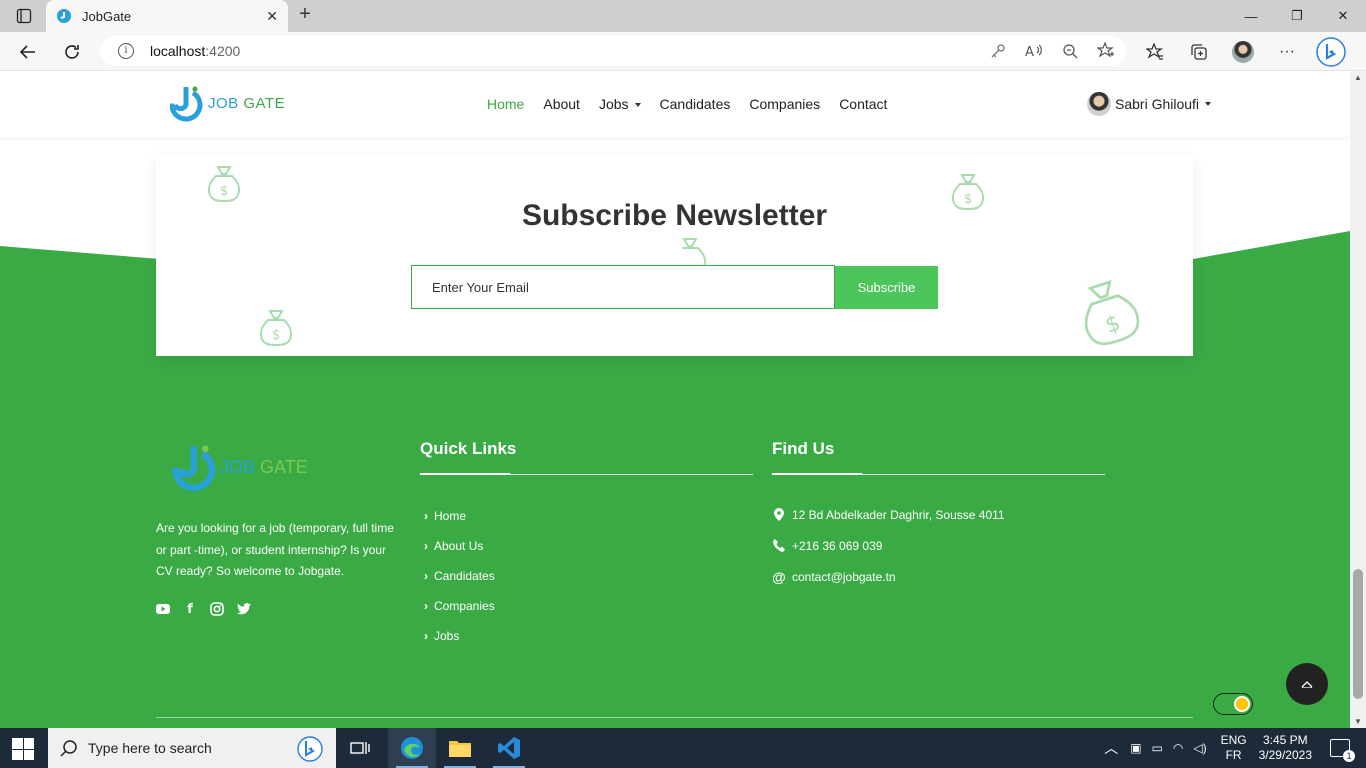  I want to click on nav-candidates: Candidates, so click(695, 104).